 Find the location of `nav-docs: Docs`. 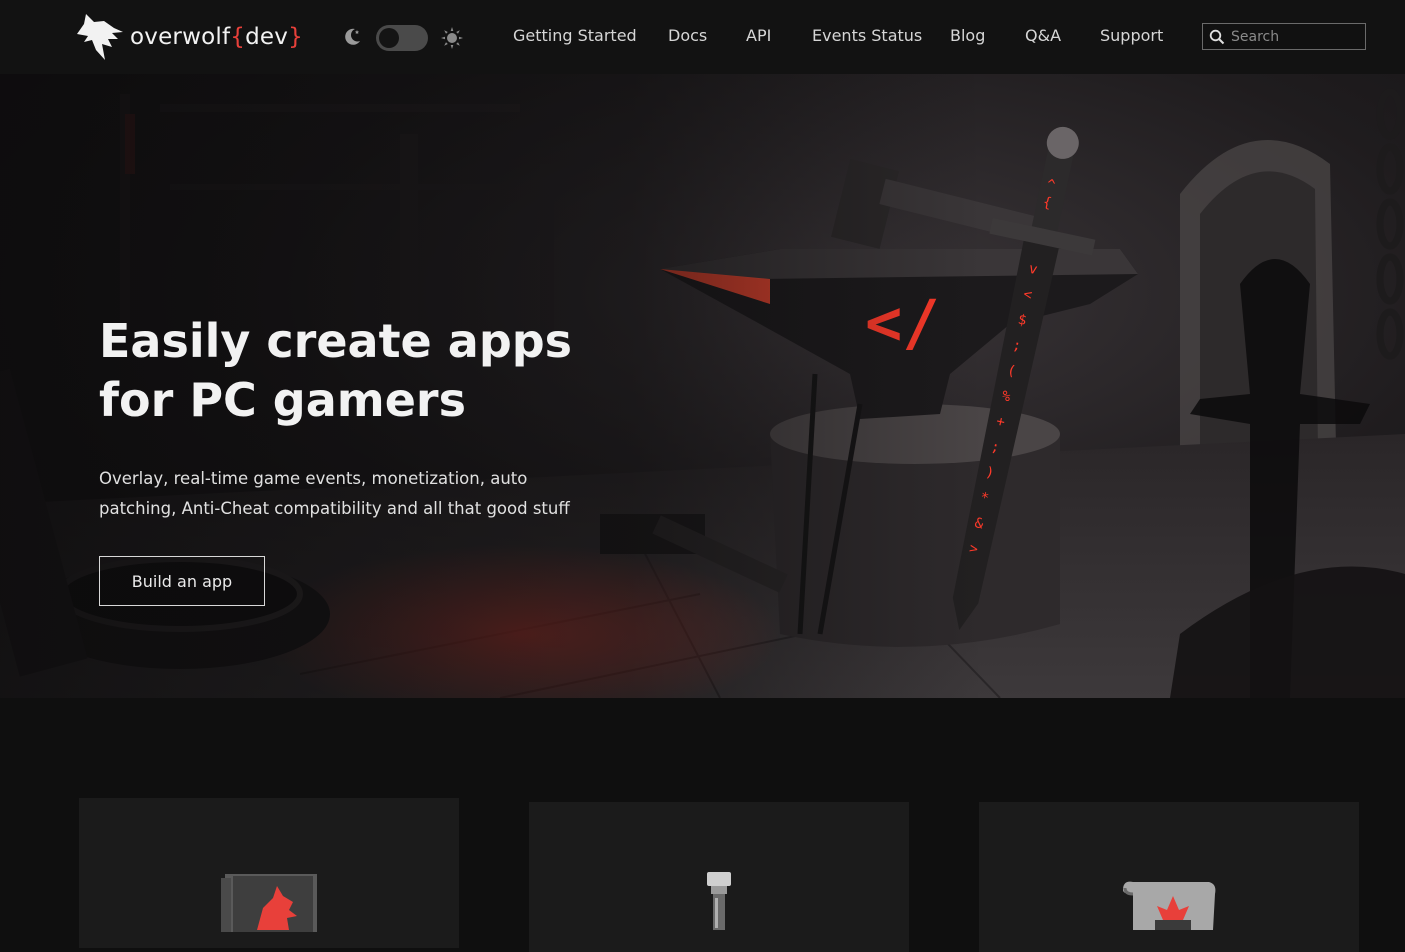

nav-docs: Docs is located at coordinates (687, 36).